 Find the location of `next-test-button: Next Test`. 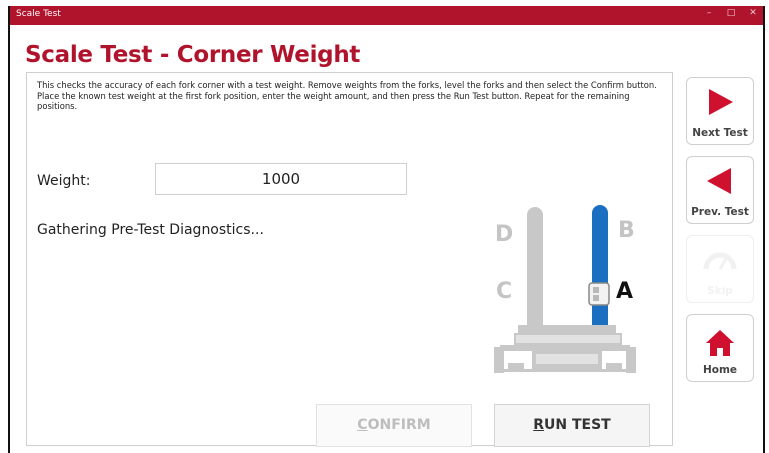

next-test-button: Next Test is located at coordinates (720, 111).